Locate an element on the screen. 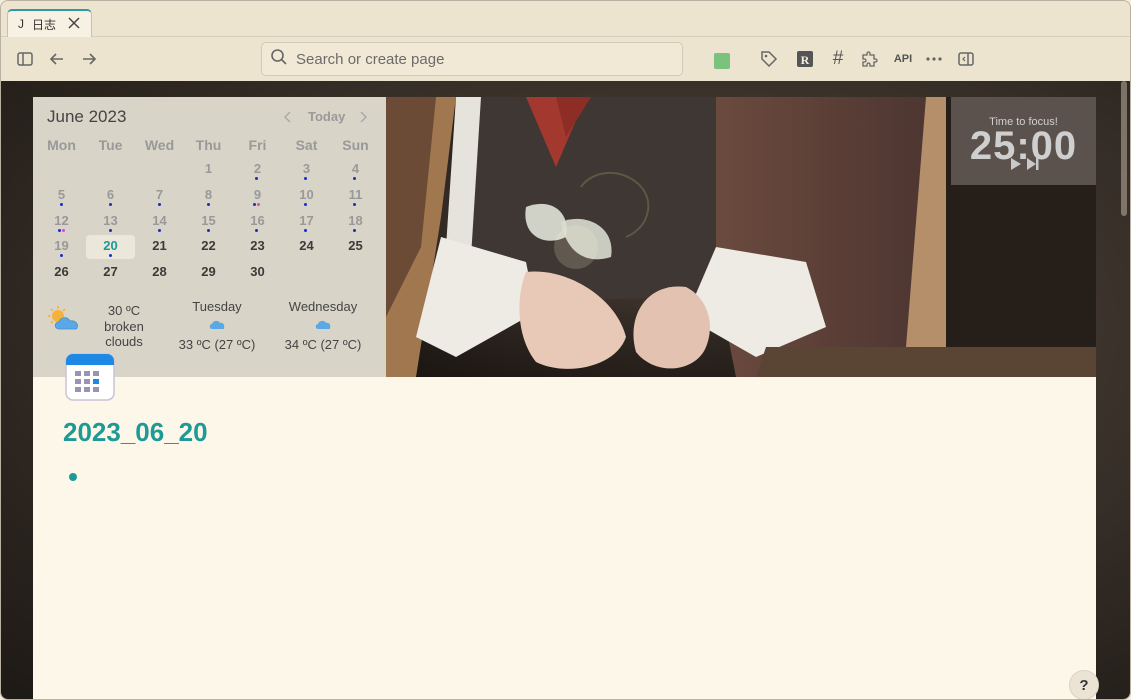  today-button: Today is located at coordinates (326, 116).